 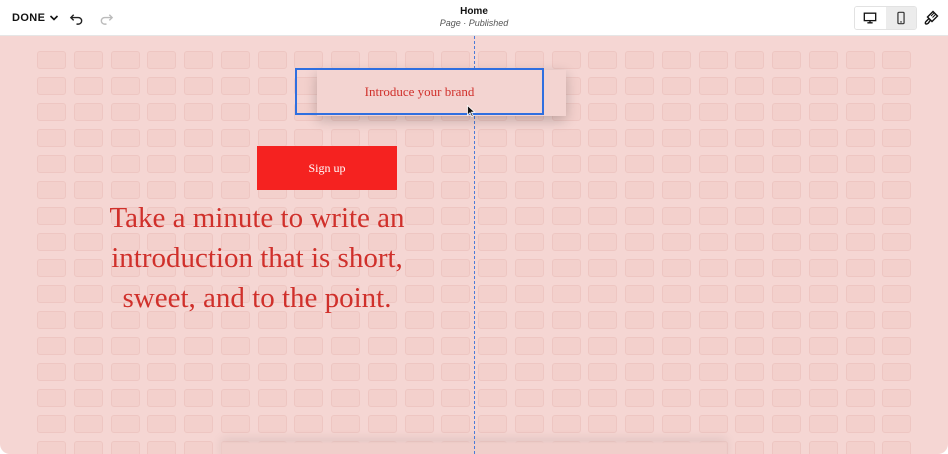 What do you see at coordinates (257, 218) in the screenshot?
I see `headline-line: Take a minute to write an` at bounding box center [257, 218].